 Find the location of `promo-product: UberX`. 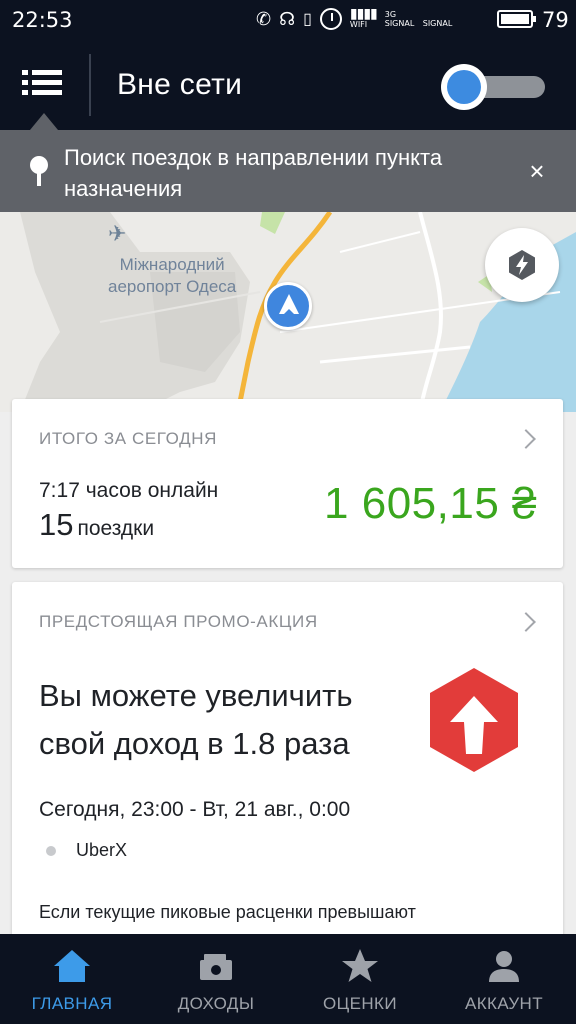

promo-product: UberX is located at coordinates (102, 850).